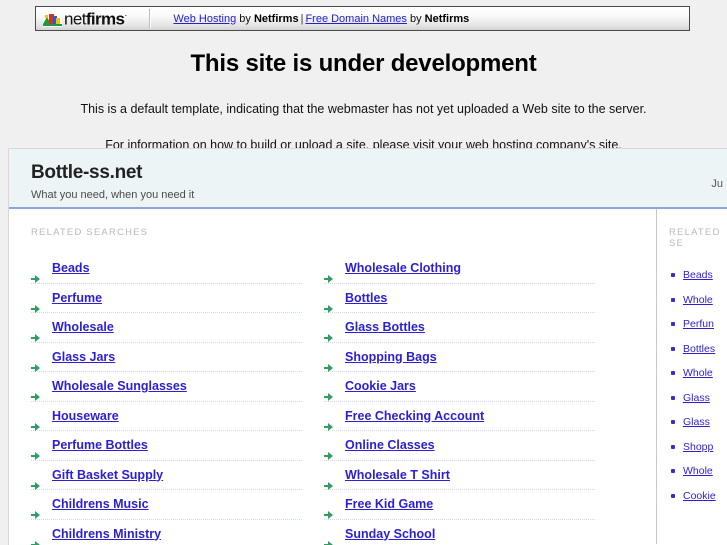 This screenshot has width=727, height=545. What do you see at coordinates (385, 327) in the screenshot?
I see `related-search-link: Glass Bottles` at bounding box center [385, 327].